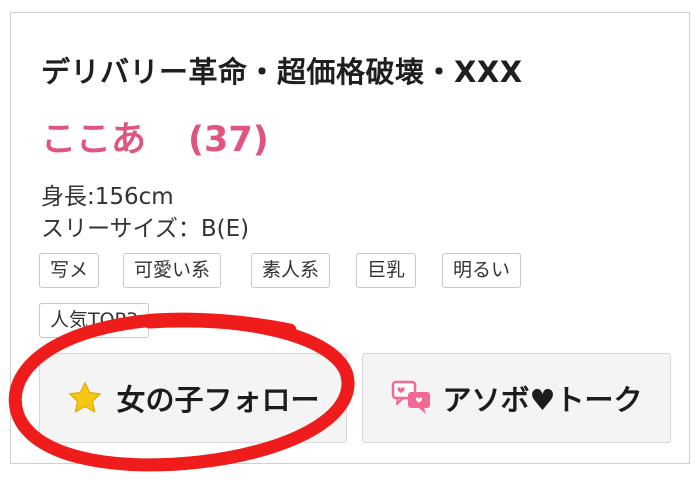  What do you see at coordinates (69, 270) in the screenshot?
I see `tag: 写メ` at bounding box center [69, 270].